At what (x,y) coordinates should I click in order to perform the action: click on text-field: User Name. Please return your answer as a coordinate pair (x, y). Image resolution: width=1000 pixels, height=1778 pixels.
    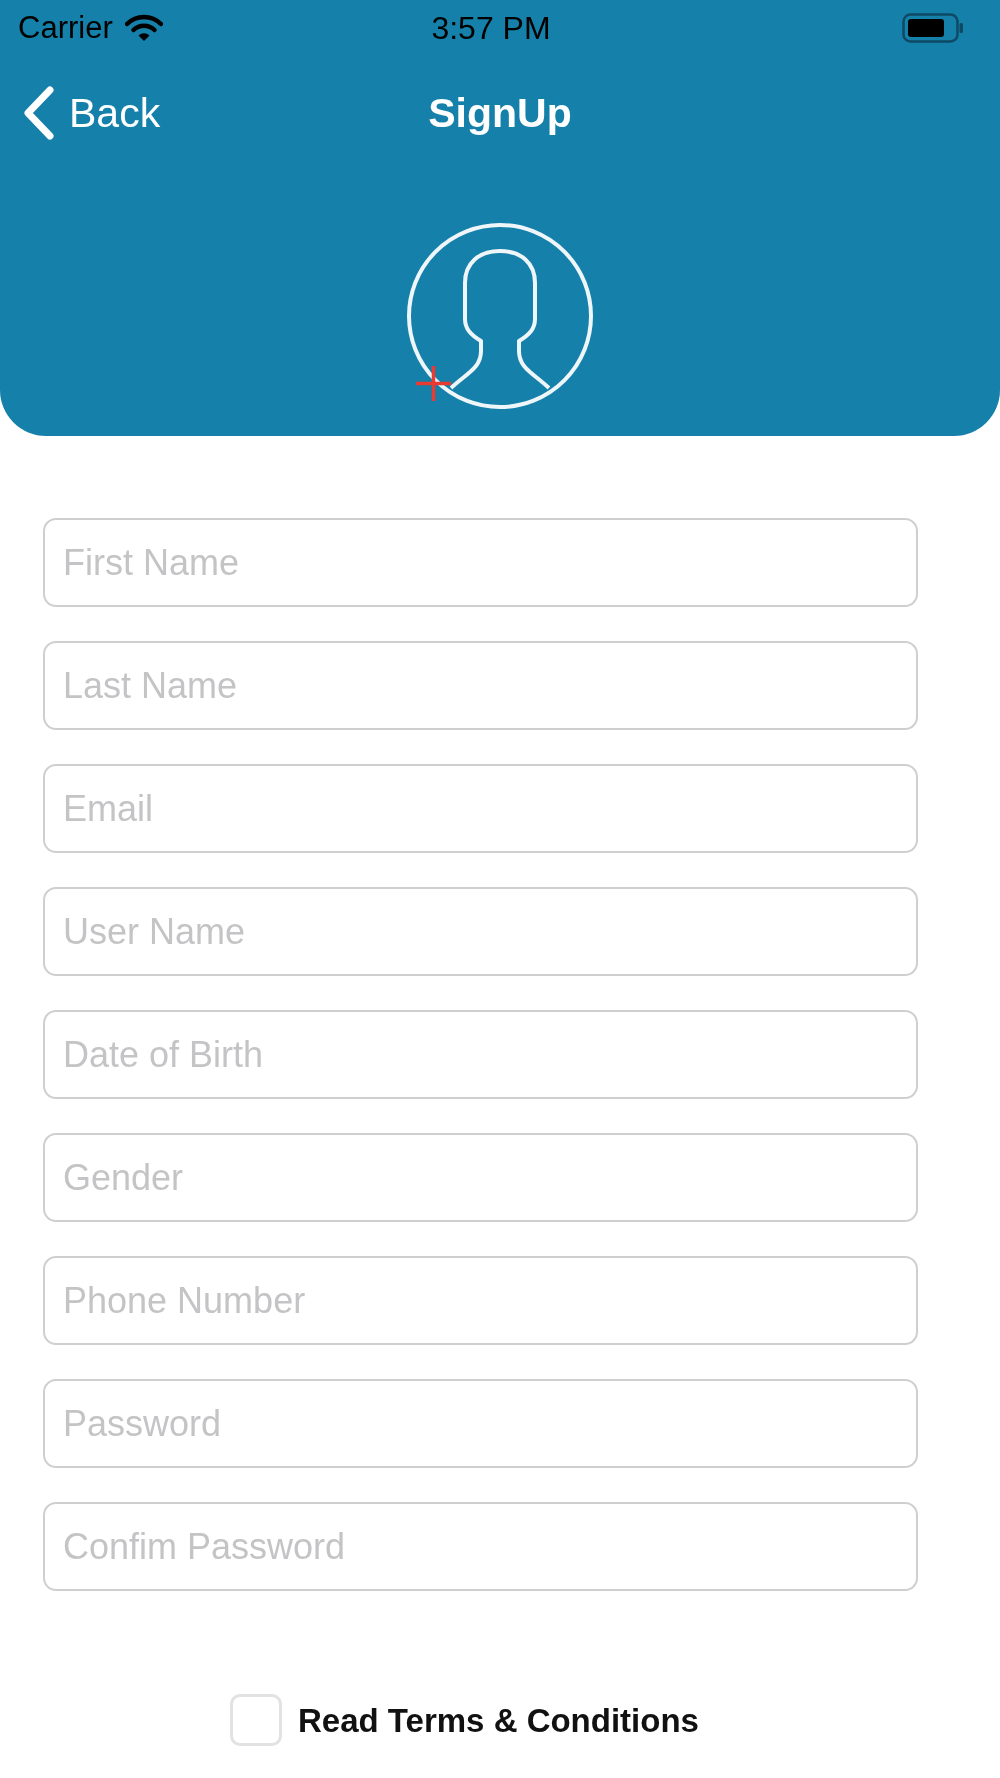
    Looking at the image, I should click on (480, 931).